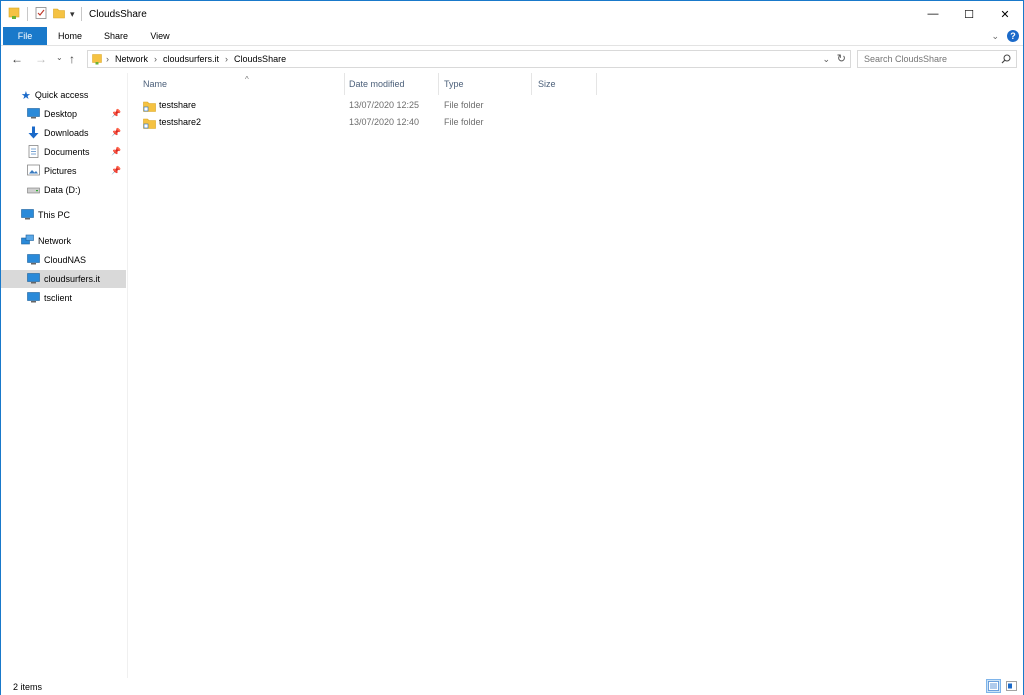  Describe the element at coordinates (14, 14) in the screenshot. I see `app-folder-icon` at that location.